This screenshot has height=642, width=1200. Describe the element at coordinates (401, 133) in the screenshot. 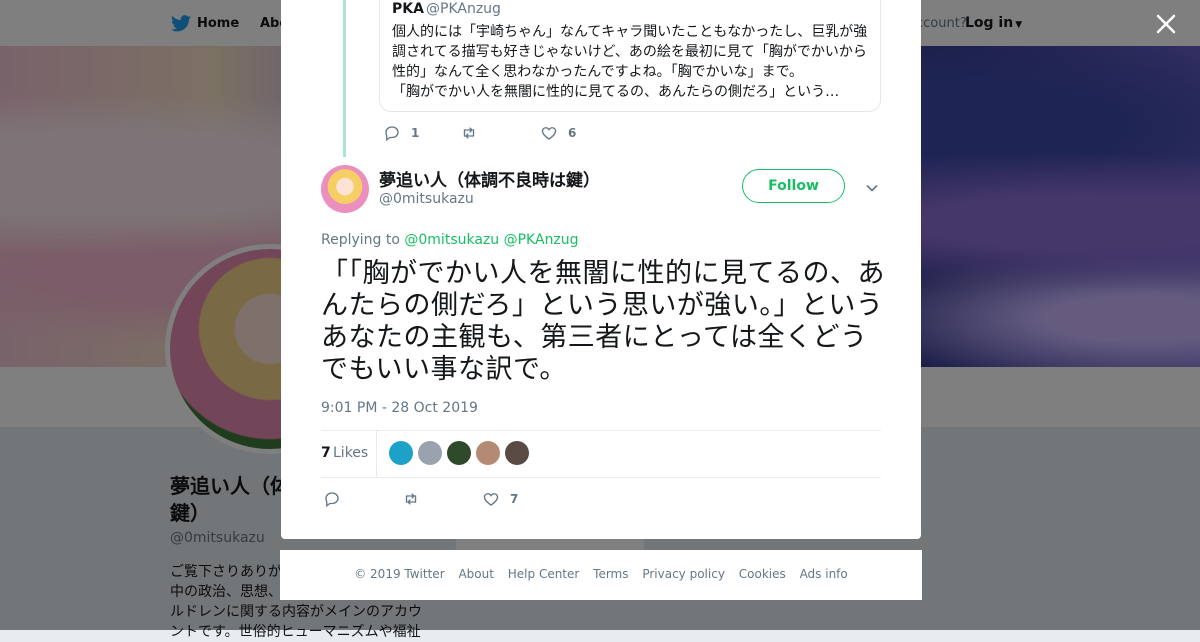

I see `reply-button: 1` at that location.